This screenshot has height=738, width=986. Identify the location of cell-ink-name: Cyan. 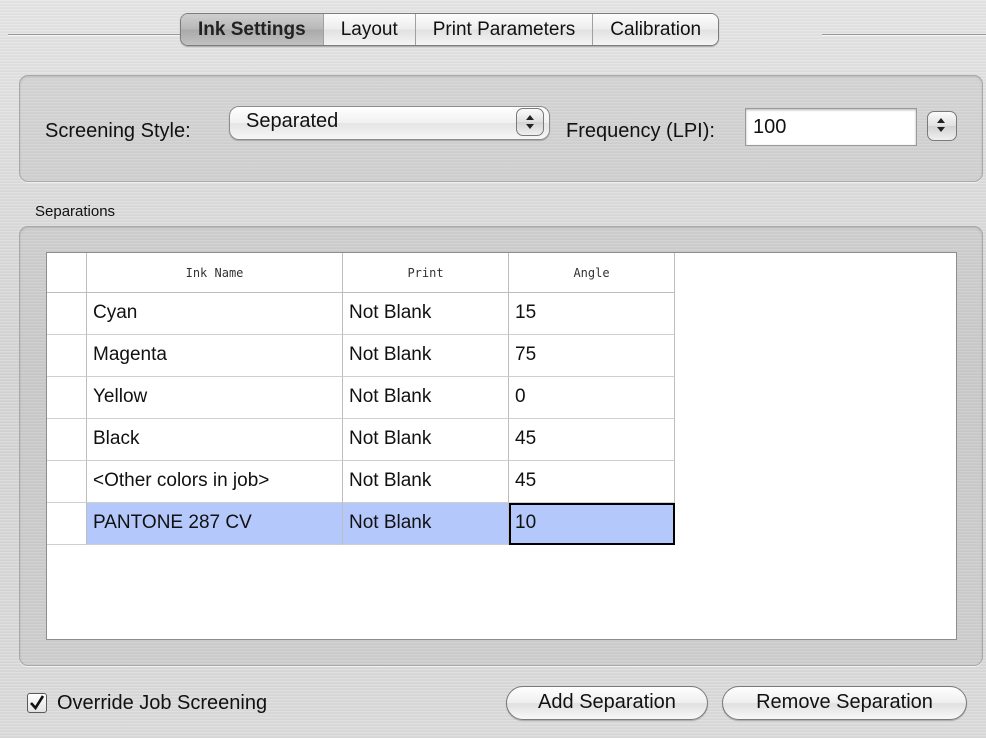
(215, 314).